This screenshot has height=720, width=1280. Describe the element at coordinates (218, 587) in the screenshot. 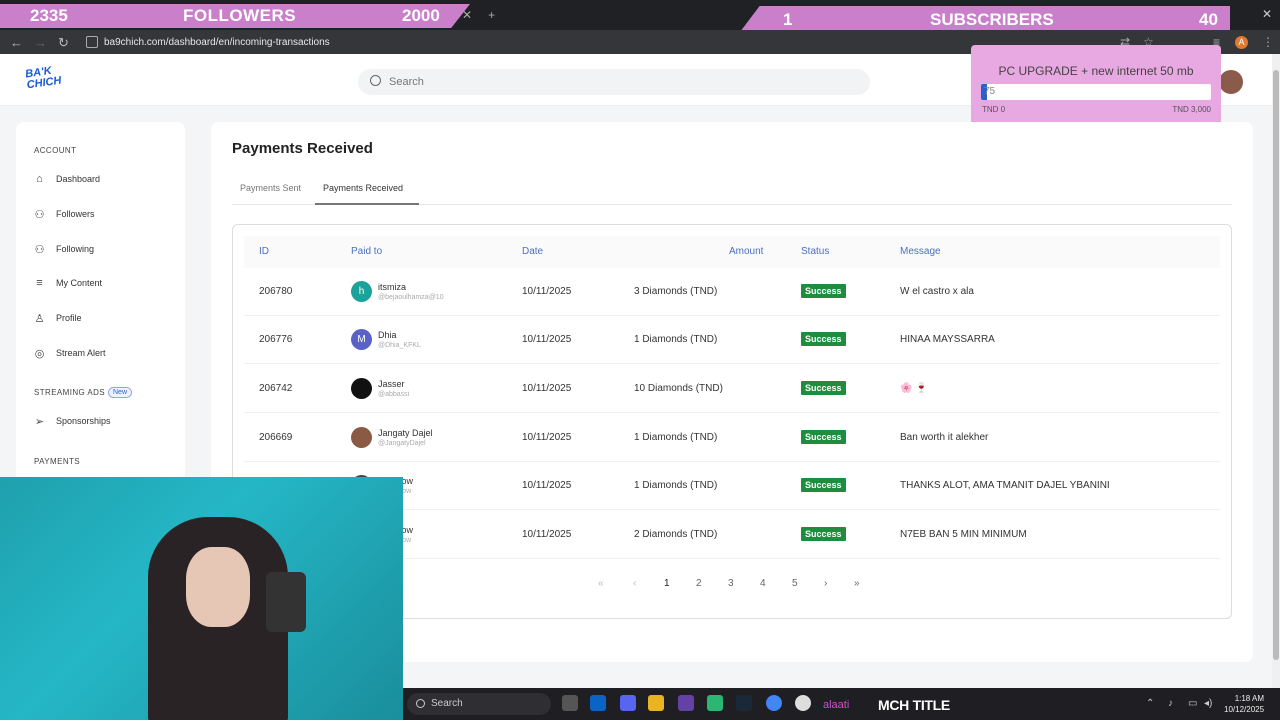

I see `streamer-face` at that location.